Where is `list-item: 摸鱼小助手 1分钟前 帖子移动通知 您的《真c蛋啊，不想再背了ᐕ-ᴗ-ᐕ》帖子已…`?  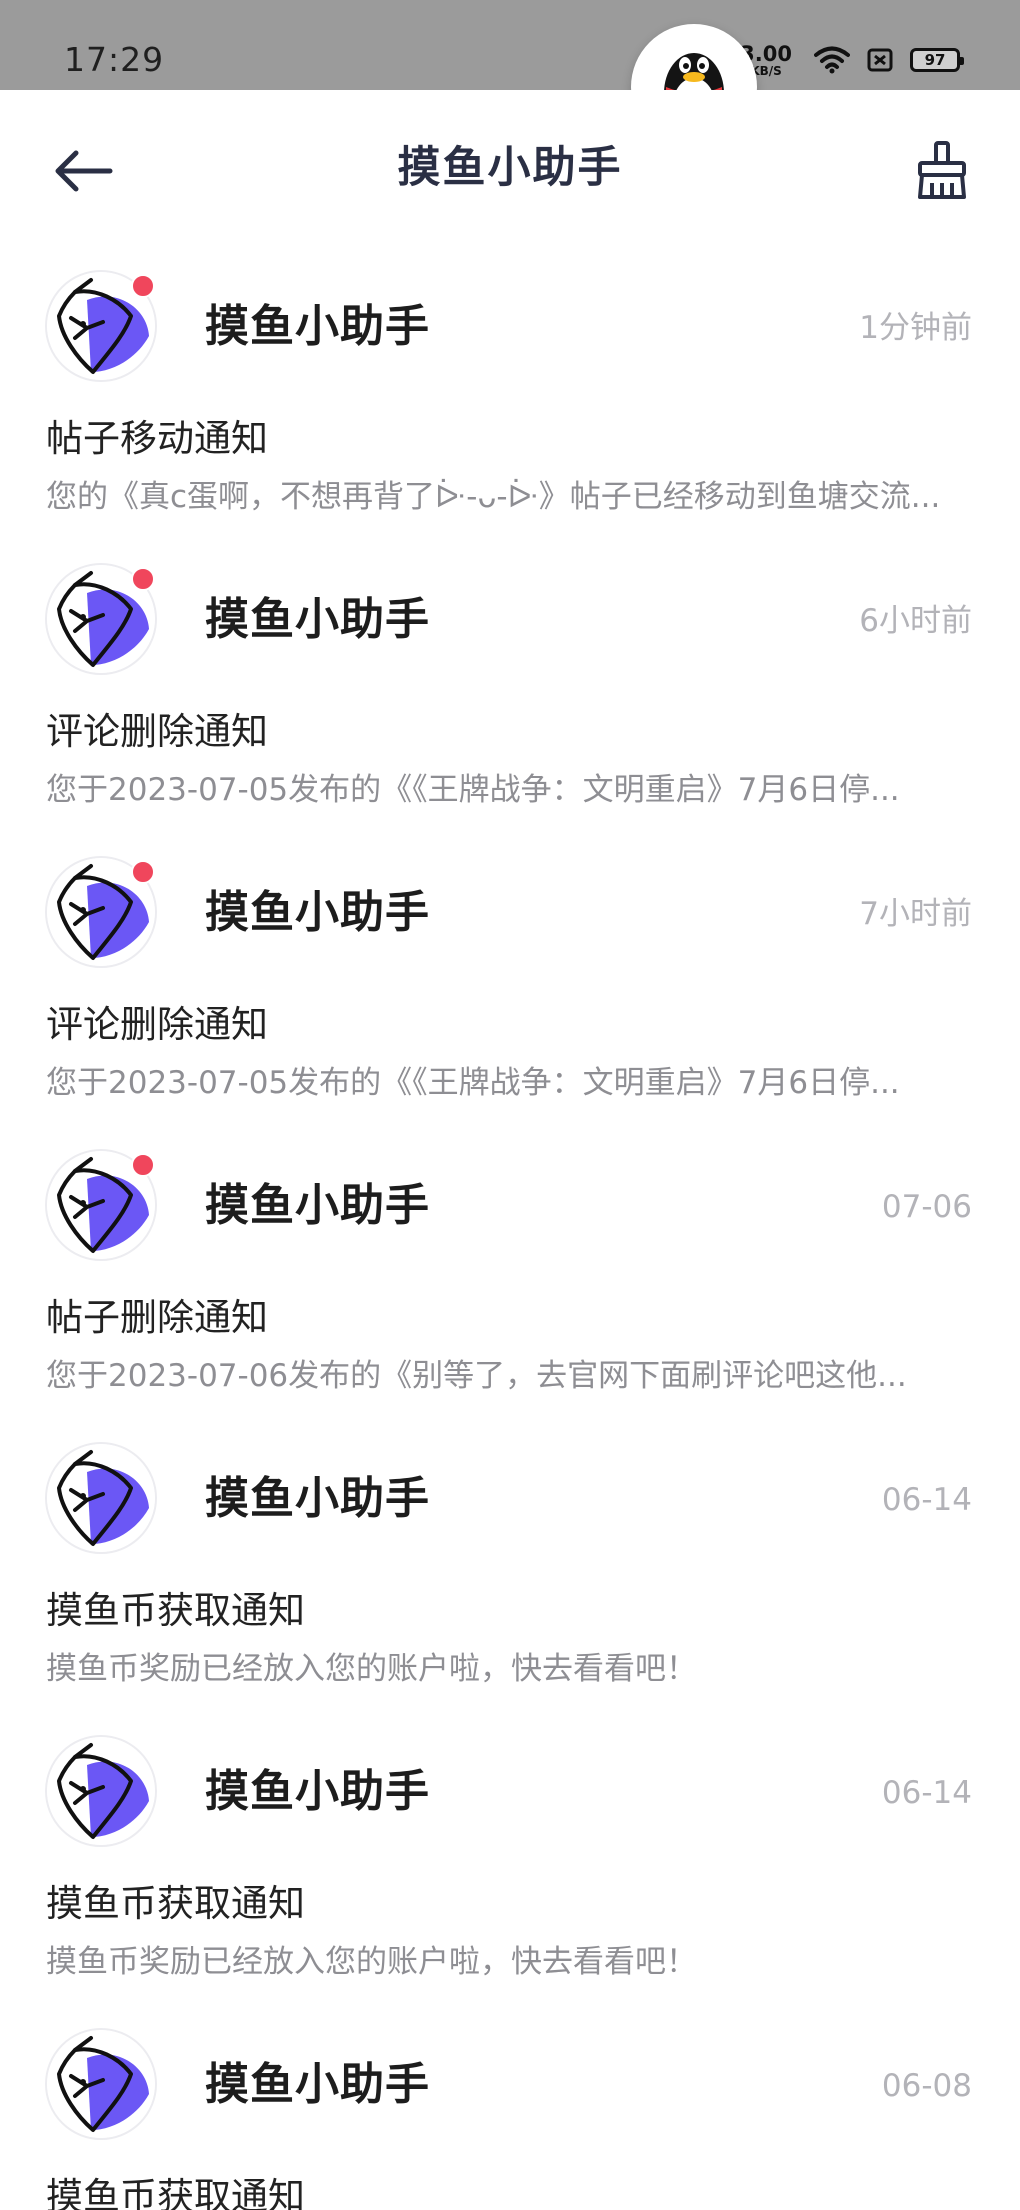 list-item: 摸鱼小助手 1分钟前 帖子移动通知 您的《真c蛋啊，不想再背了ᐕ-ᴗ-ᐕ》帖子已… is located at coordinates (510, 386).